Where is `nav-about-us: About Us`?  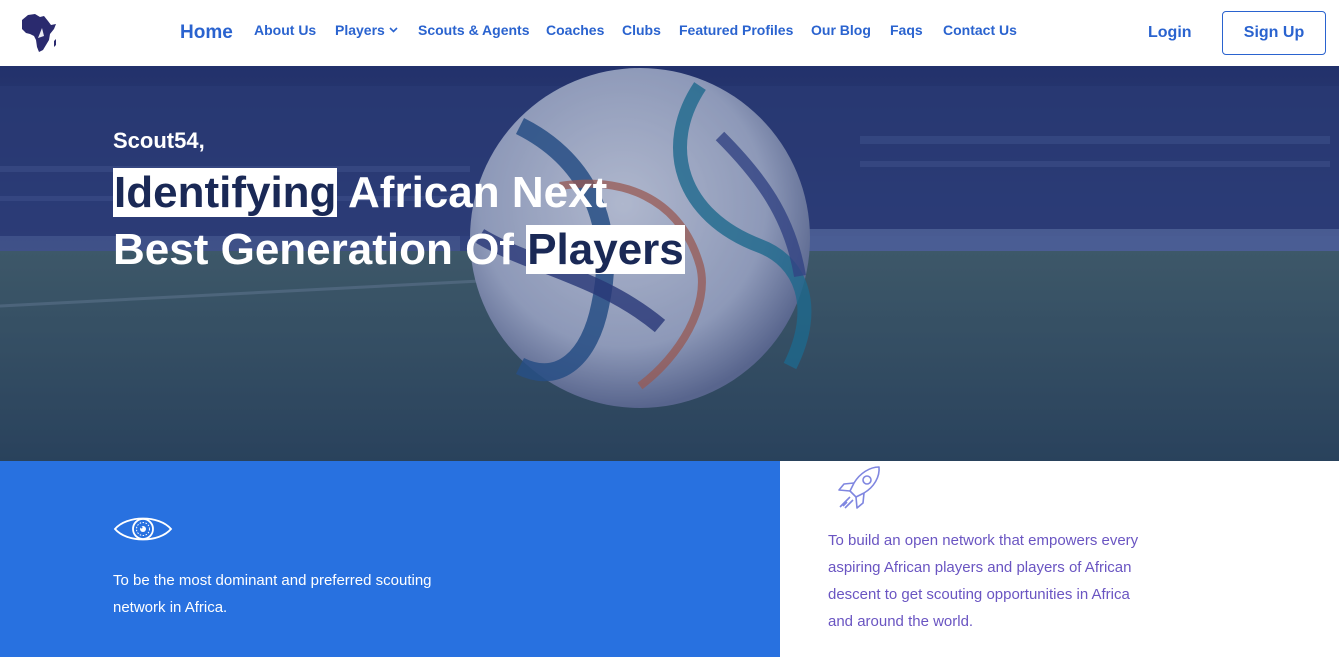
nav-about-us: About Us is located at coordinates (285, 30).